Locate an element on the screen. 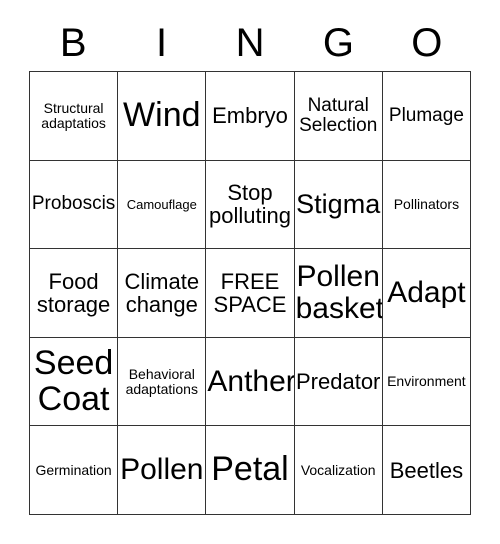 This screenshot has width=500, height=544. bingo-cell-label: Climate change is located at coordinates (162, 292).